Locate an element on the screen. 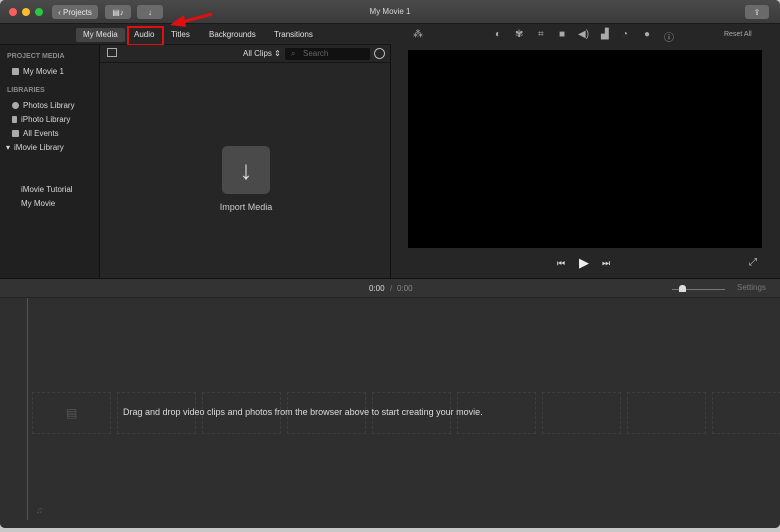 The image size is (780, 532). photos-icon is located at coordinates (15, 105).